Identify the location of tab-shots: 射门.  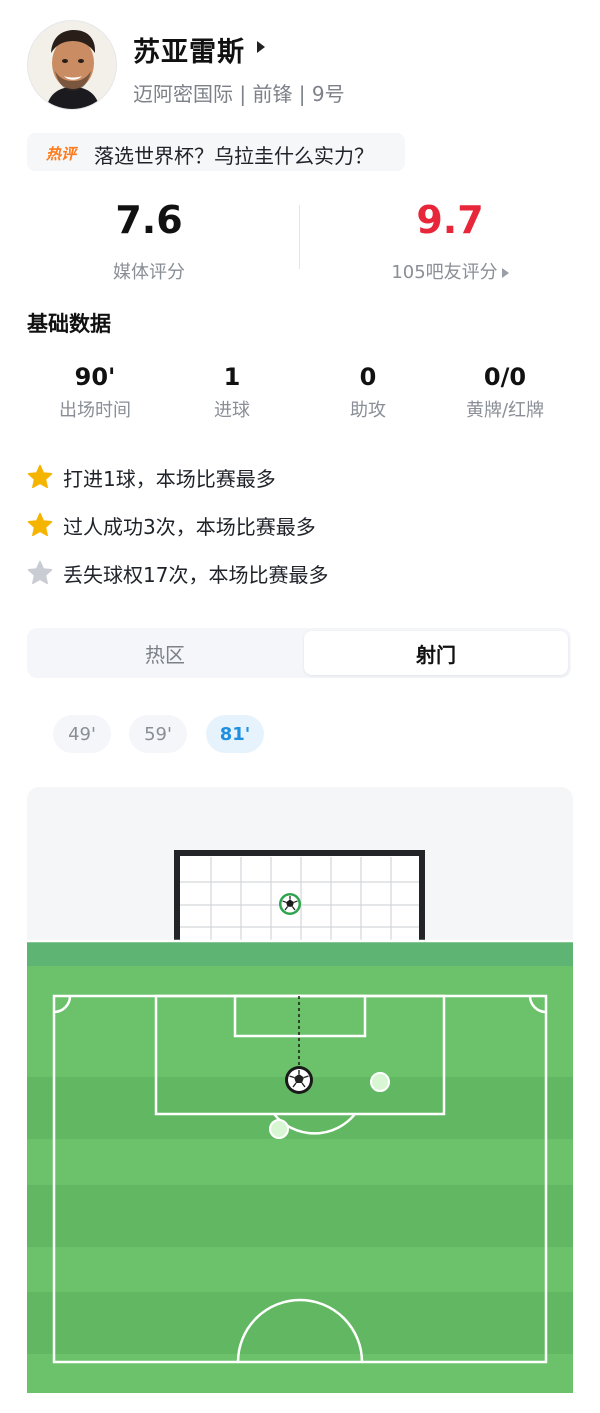
(436, 653).